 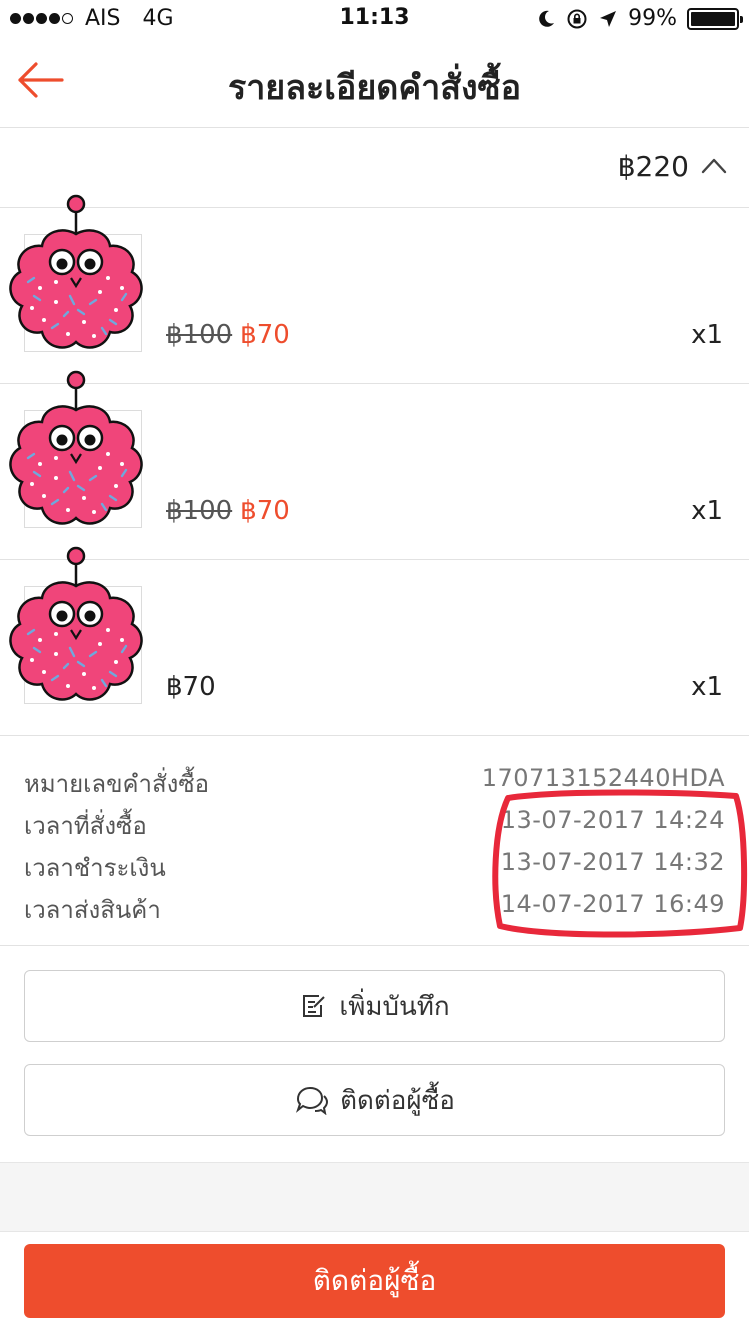 What do you see at coordinates (95, 868) in the screenshot?
I see `payment-time-label: เวลาชำระเงิน` at bounding box center [95, 868].